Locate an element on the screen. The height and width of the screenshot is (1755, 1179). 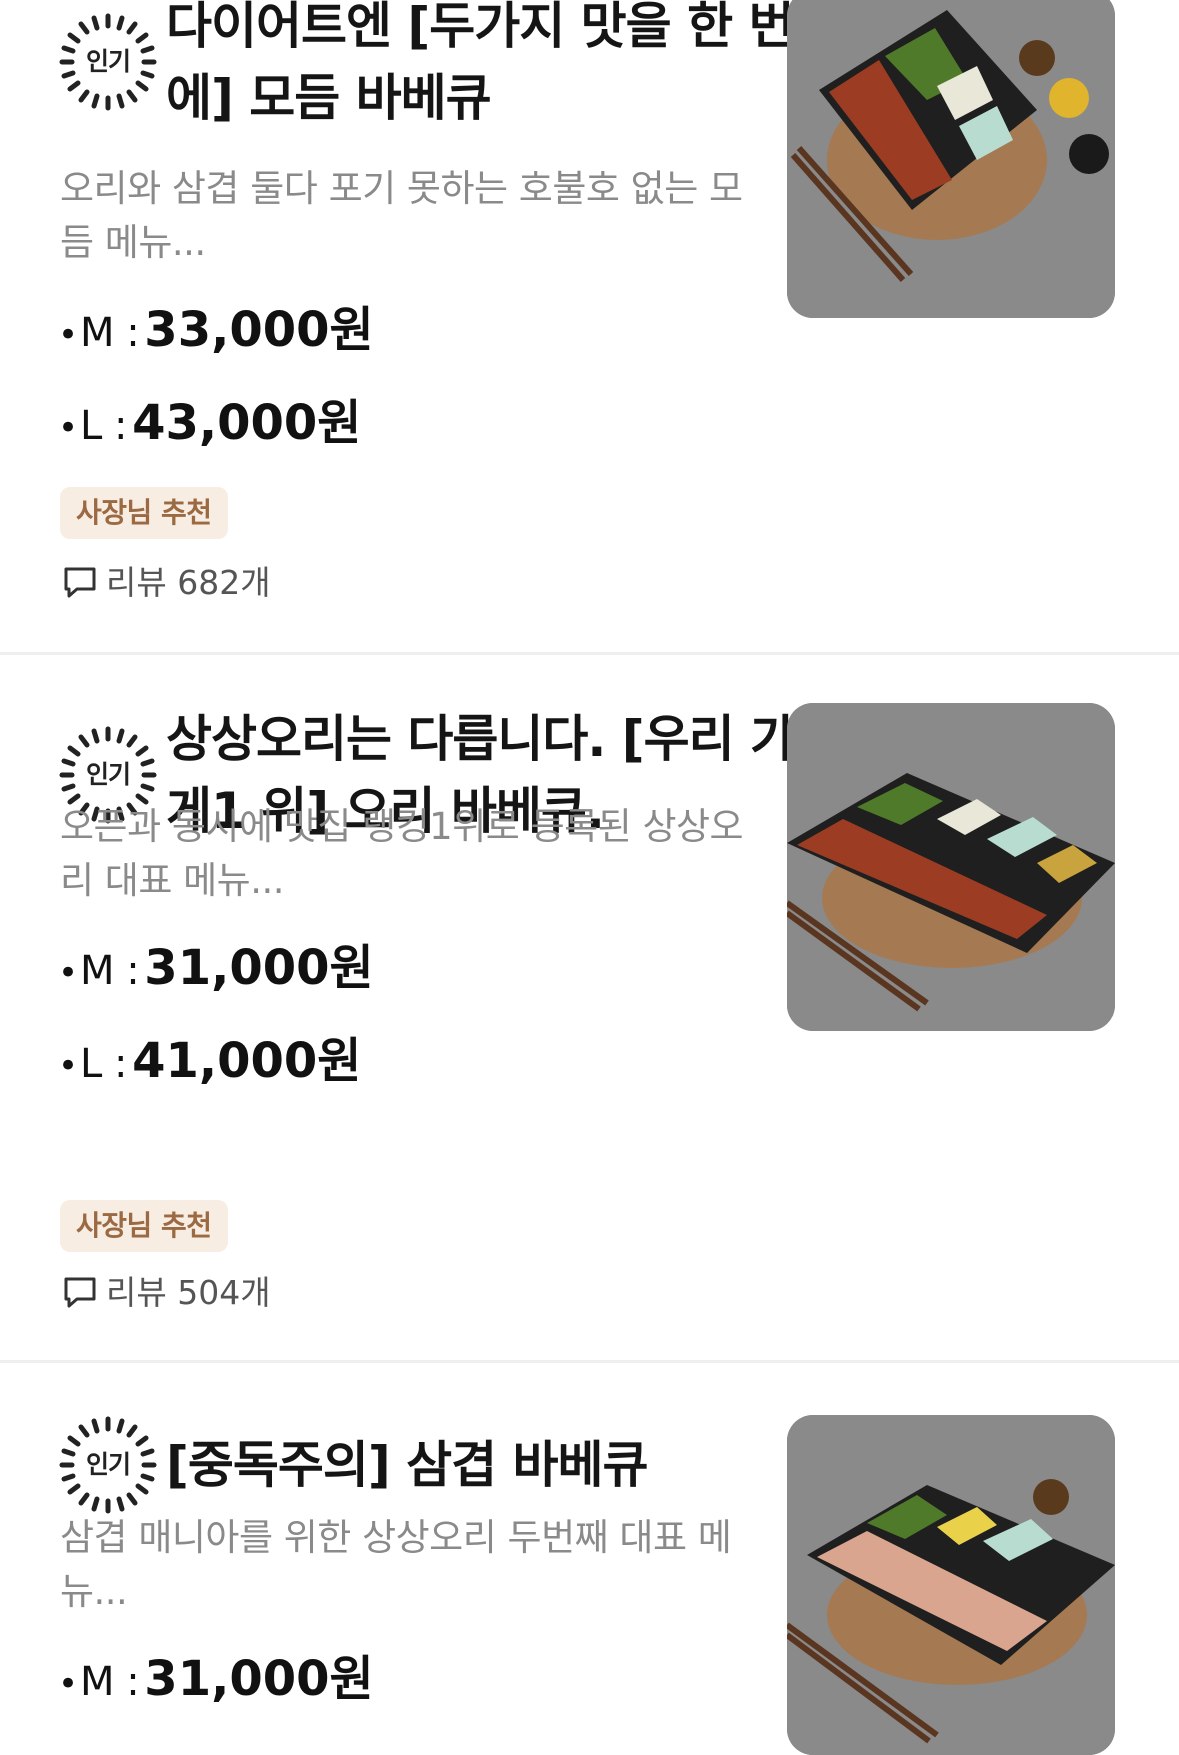
review-count: 리뷰 504개 is located at coordinates (165, 1293).